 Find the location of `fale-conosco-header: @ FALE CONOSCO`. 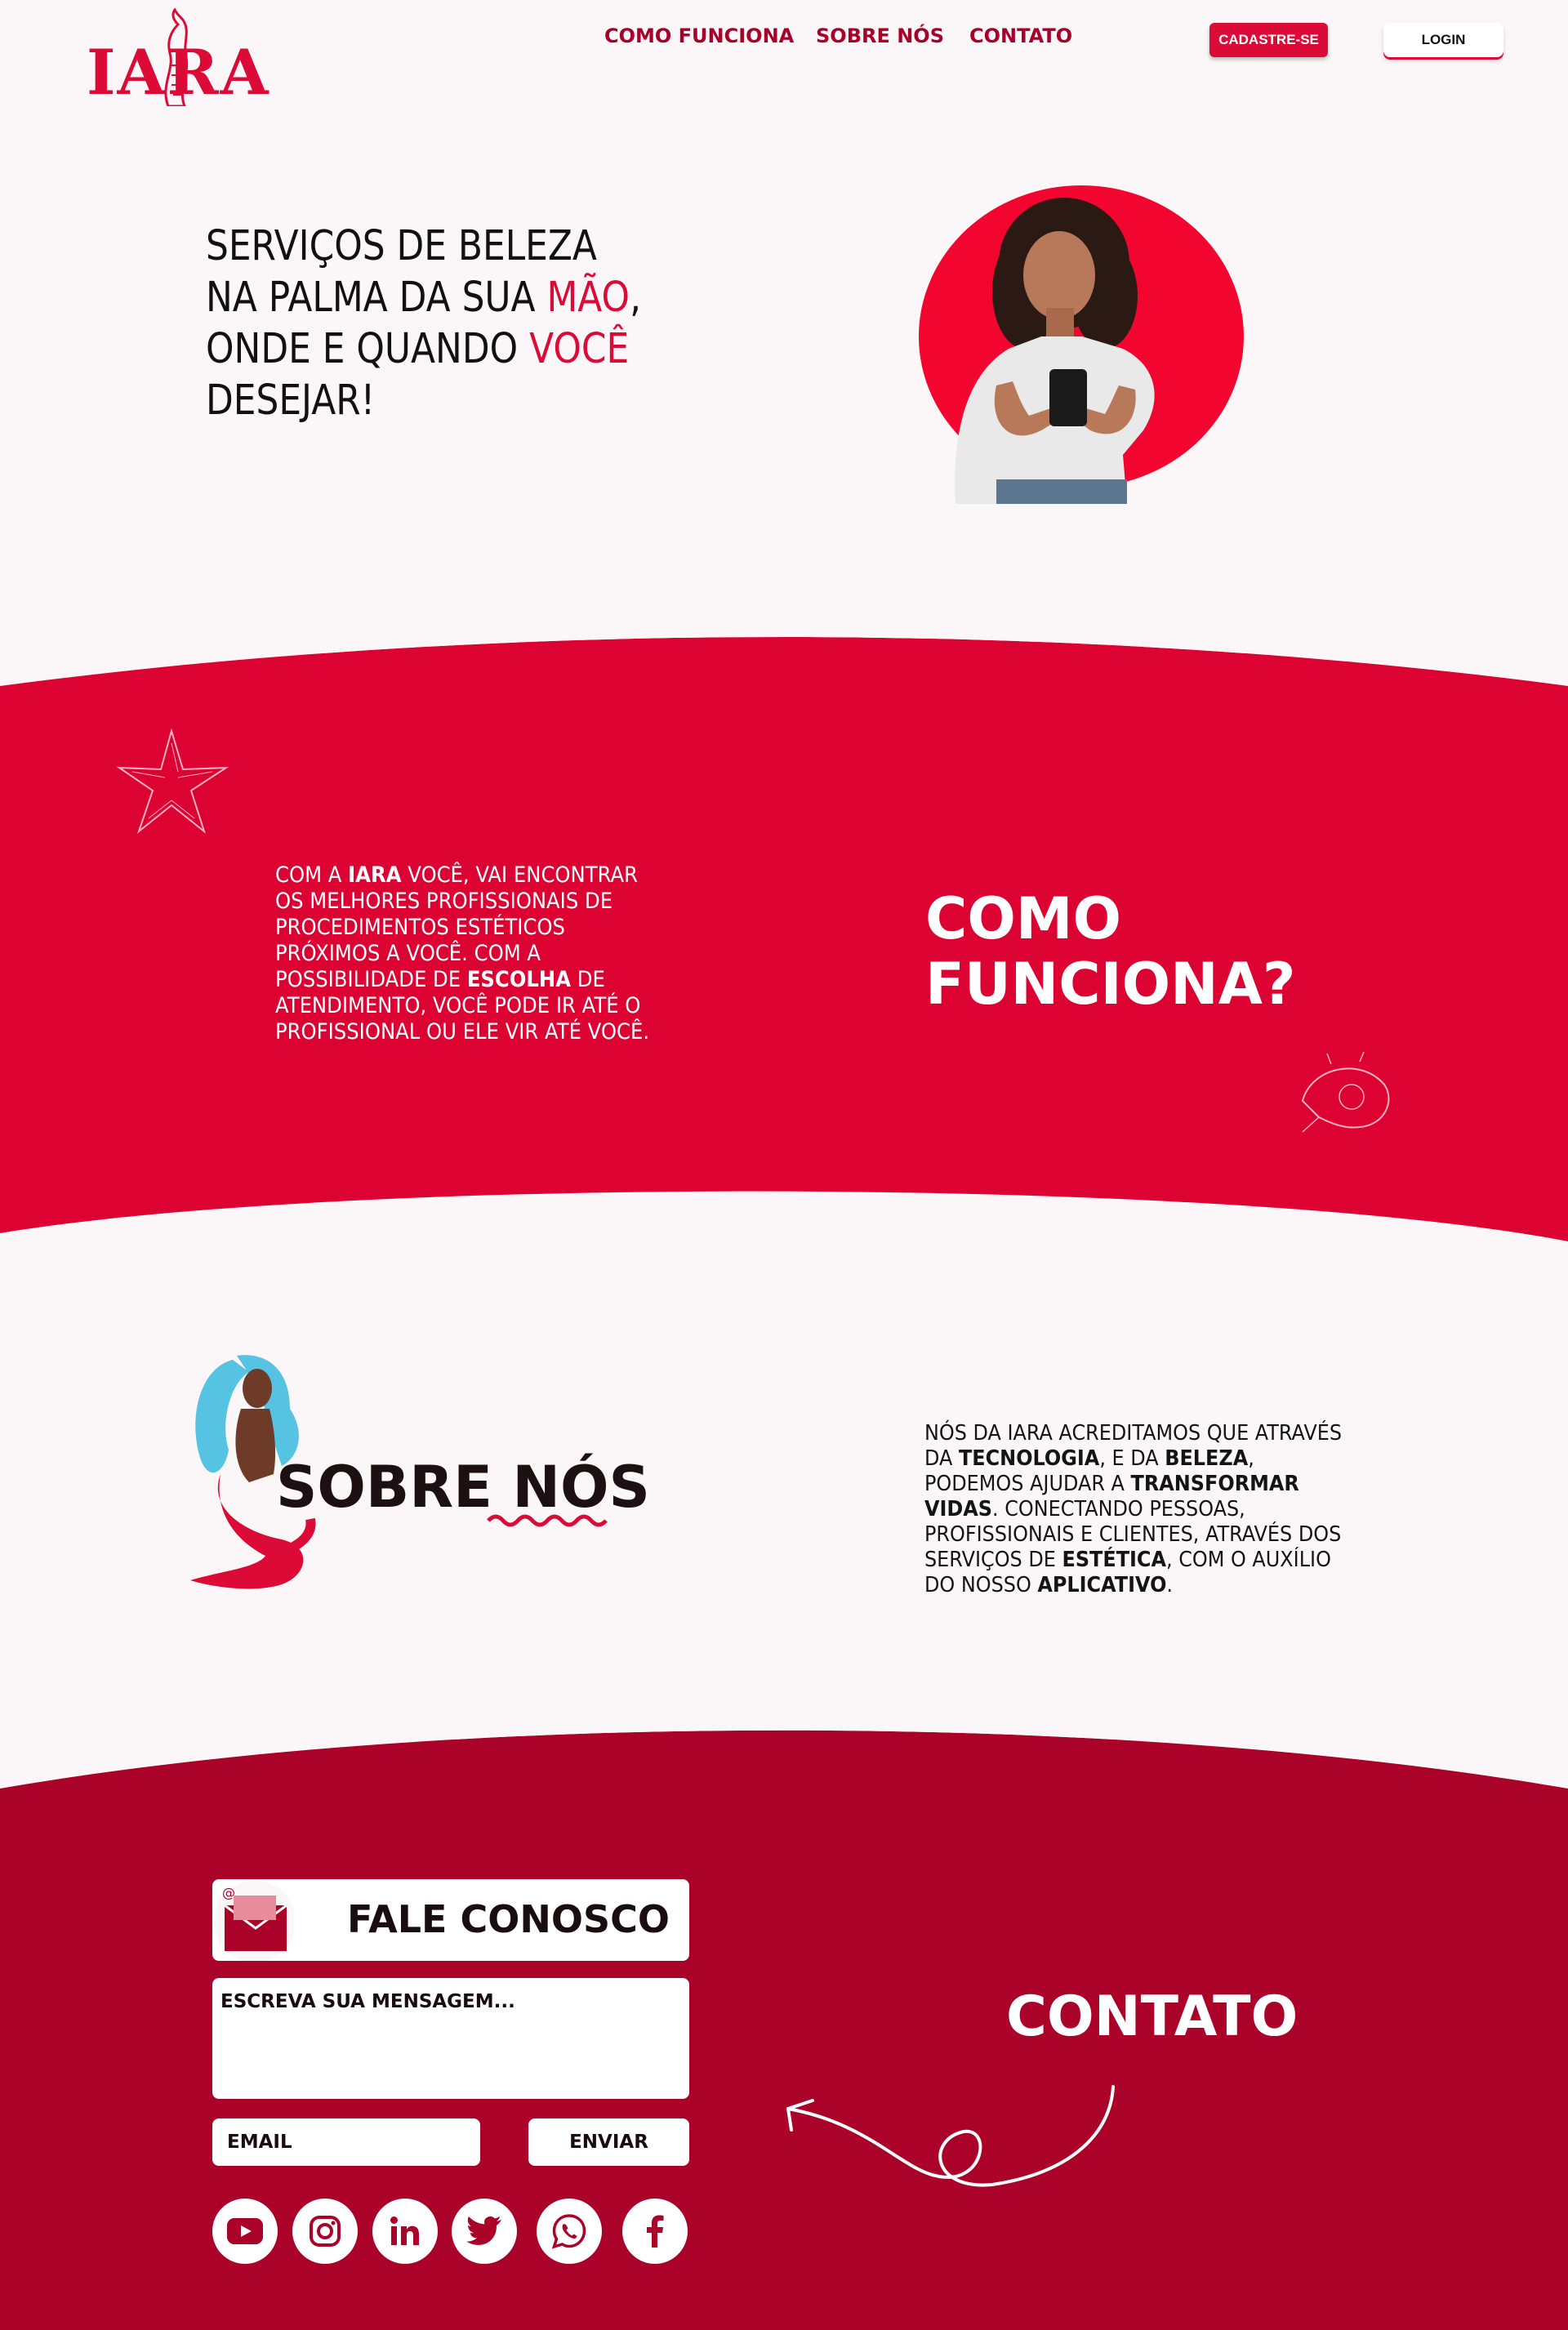

fale-conosco-header: @ FALE CONOSCO is located at coordinates (450, 1920).